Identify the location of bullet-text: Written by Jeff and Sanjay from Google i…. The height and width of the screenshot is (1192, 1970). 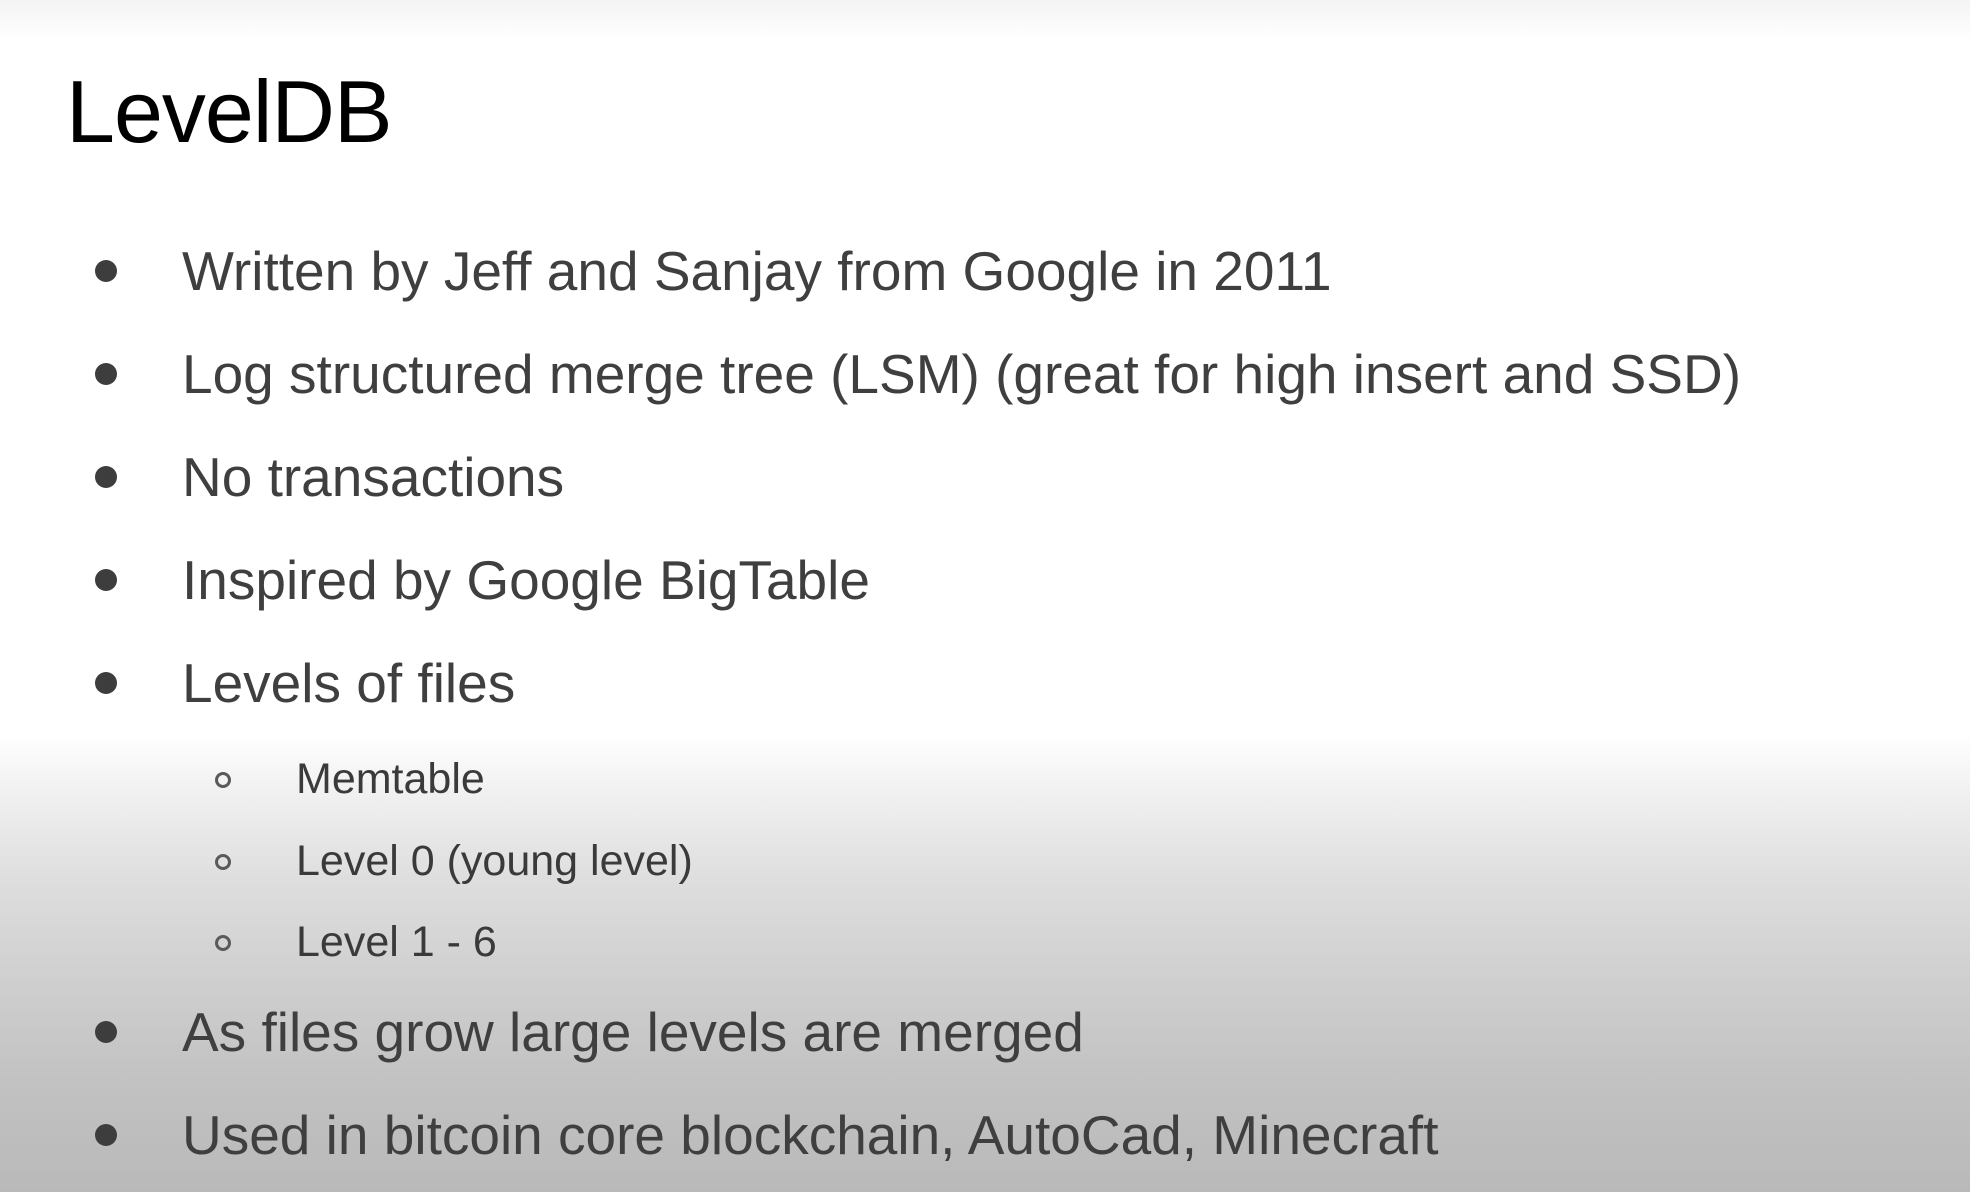
(757, 271).